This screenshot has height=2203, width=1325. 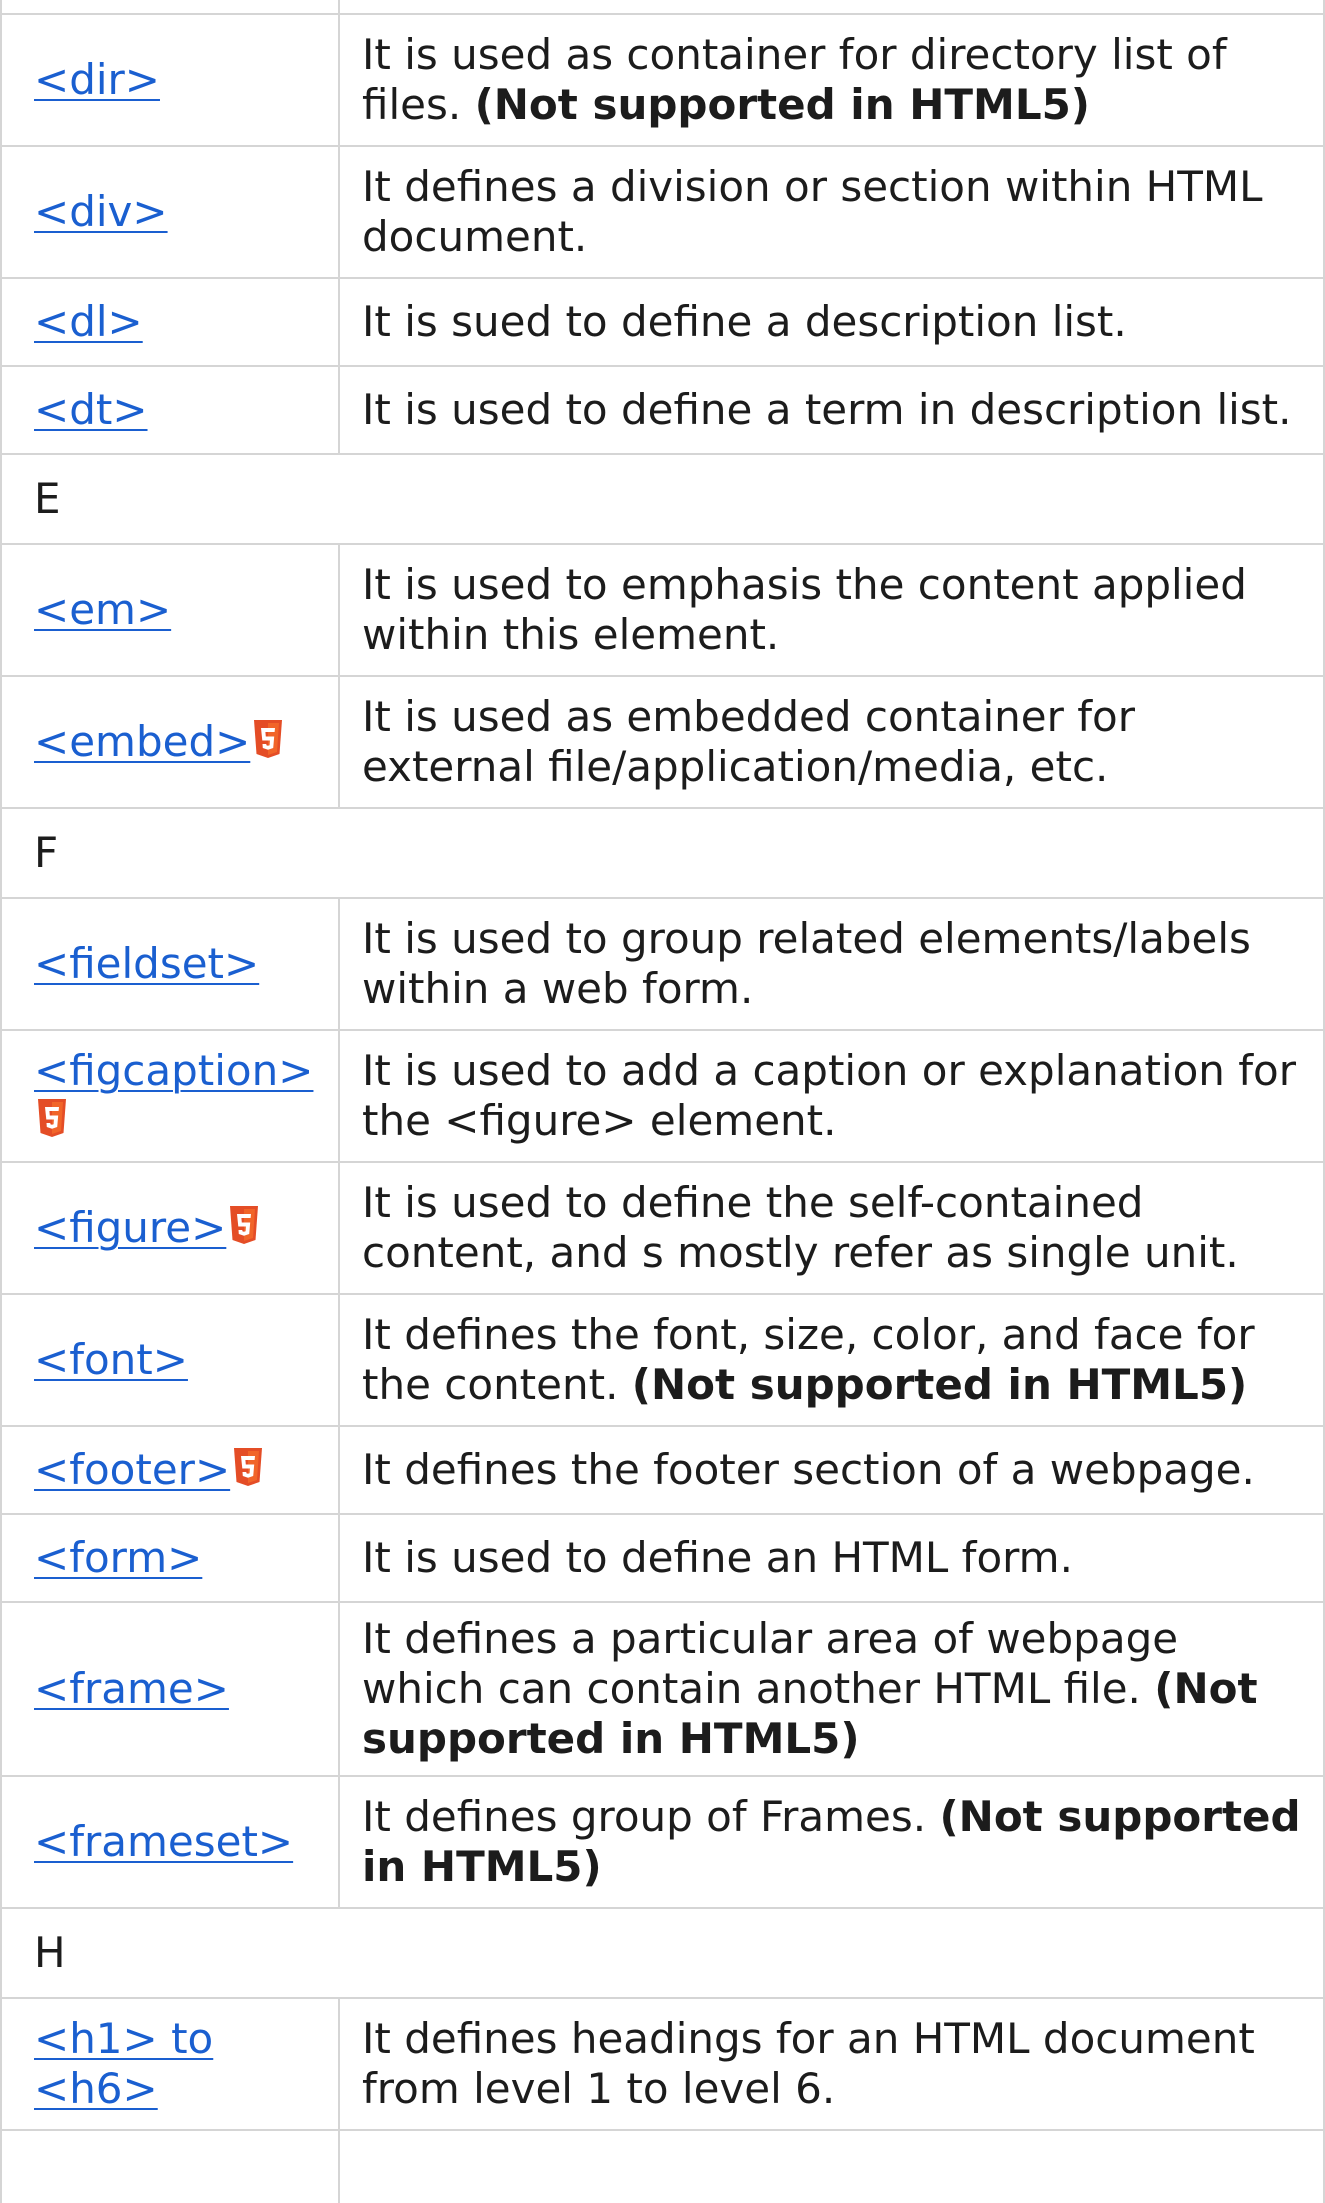 I want to click on tag-link: <frame>, so click(x=131, y=1688).